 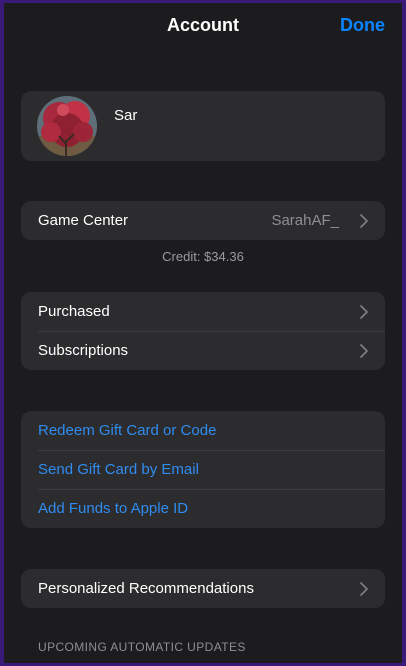 I want to click on purchased-row: Purchased, so click(x=203, y=311).